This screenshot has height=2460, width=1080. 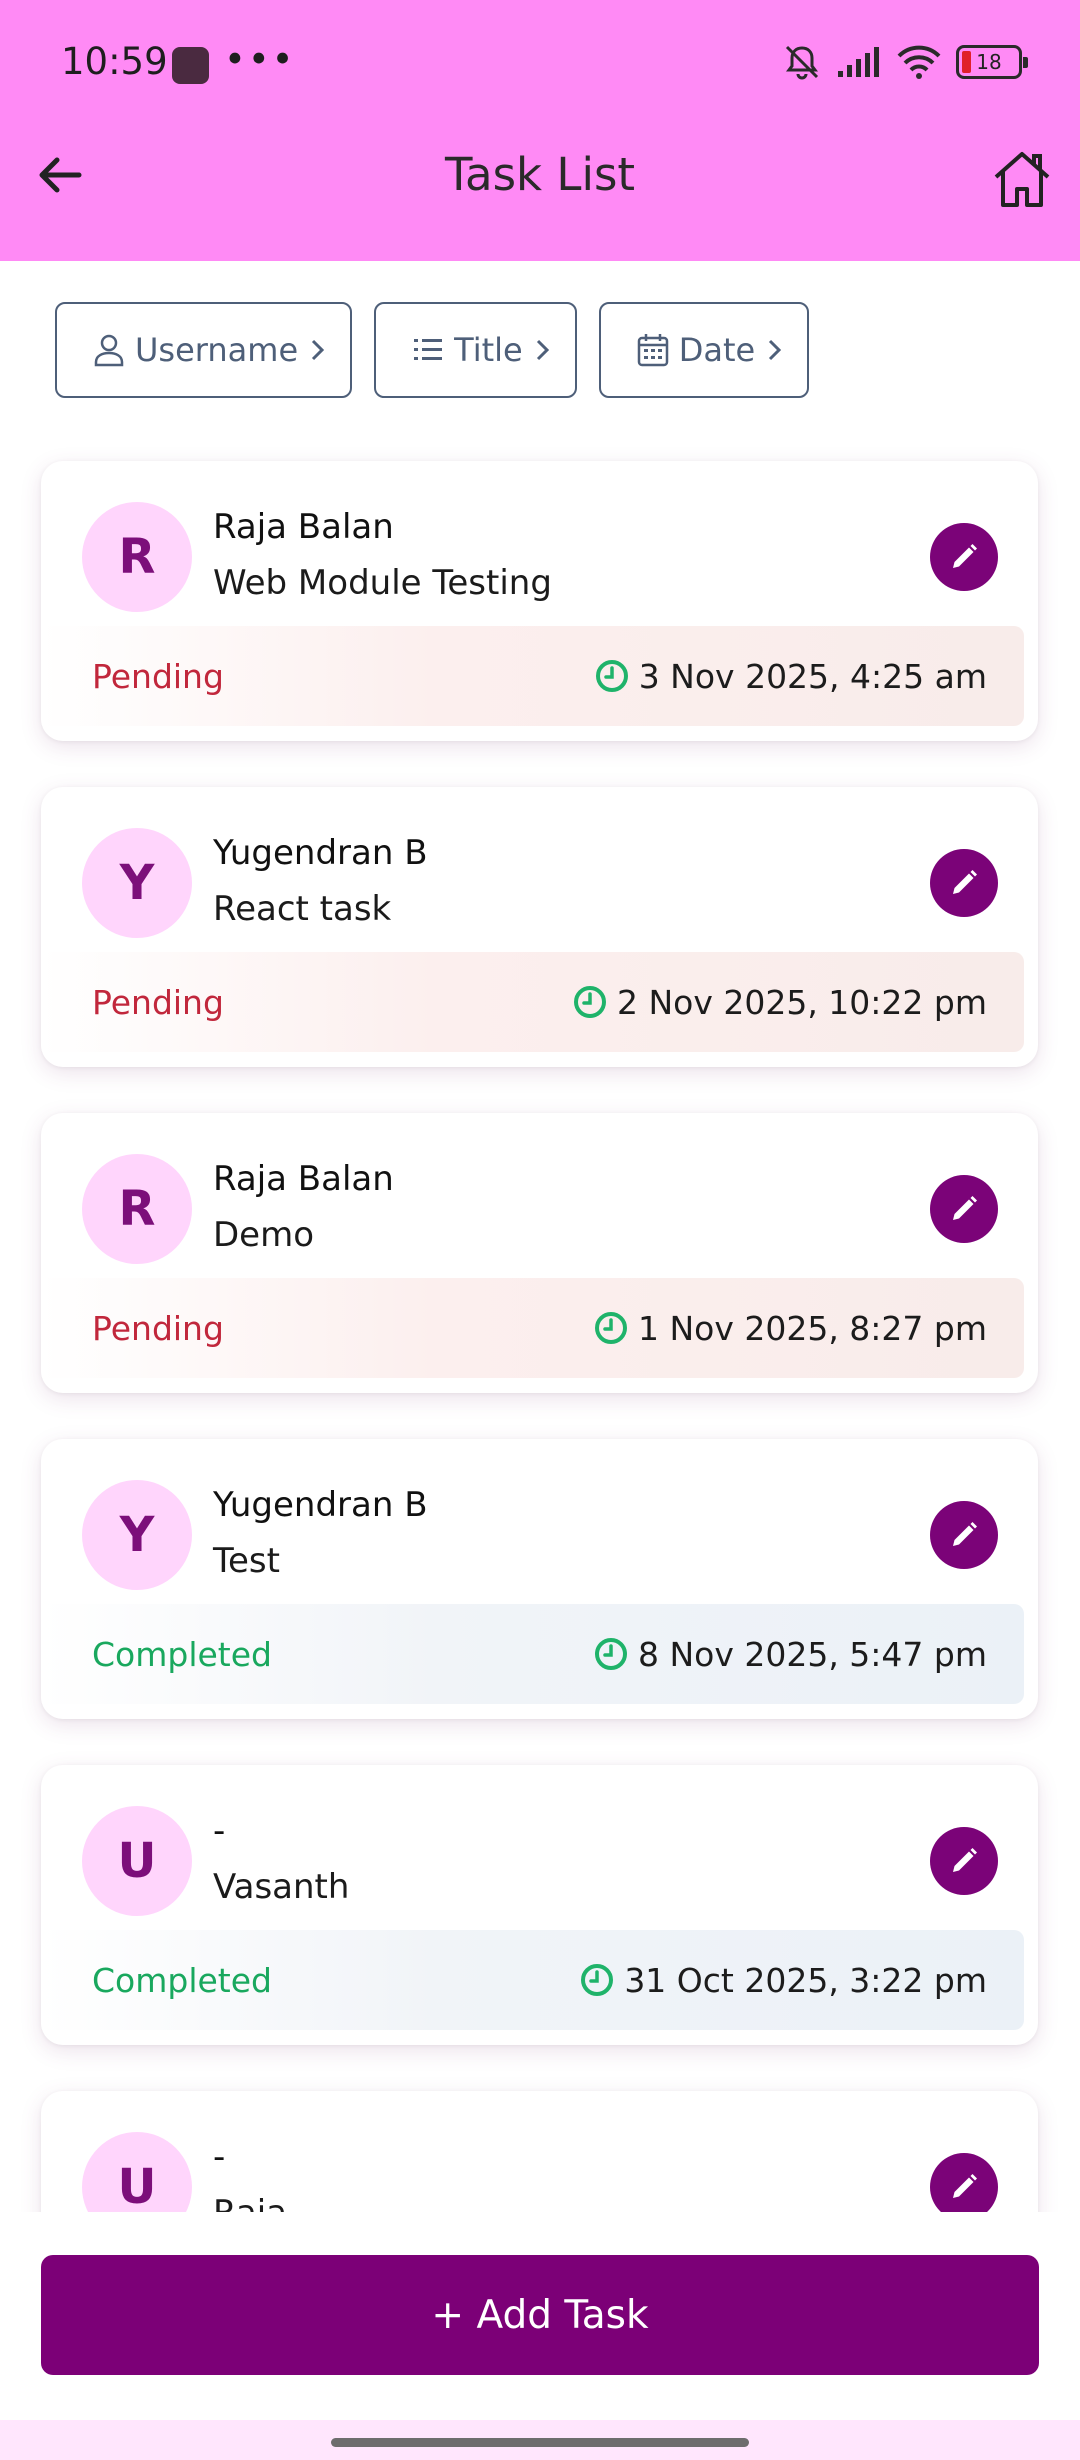 What do you see at coordinates (260, 59) in the screenshot?
I see `more-notifications: •••` at bounding box center [260, 59].